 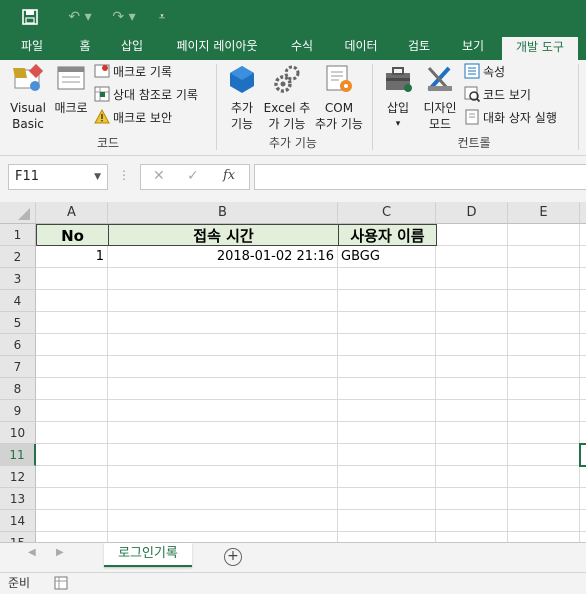 What do you see at coordinates (18, 499) in the screenshot?
I see `row-header-13: 13` at bounding box center [18, 499].